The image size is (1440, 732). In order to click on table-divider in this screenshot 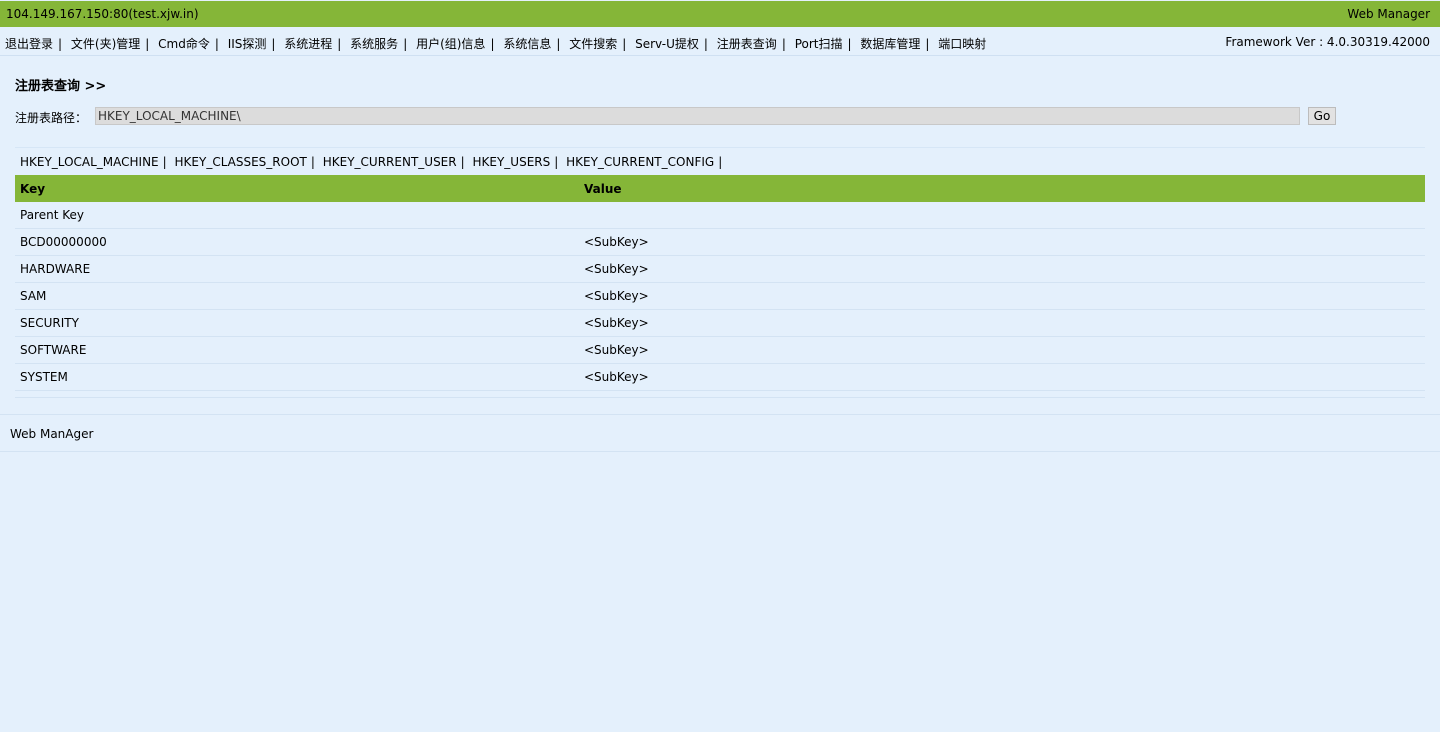, I will do `click(720, 397)`.